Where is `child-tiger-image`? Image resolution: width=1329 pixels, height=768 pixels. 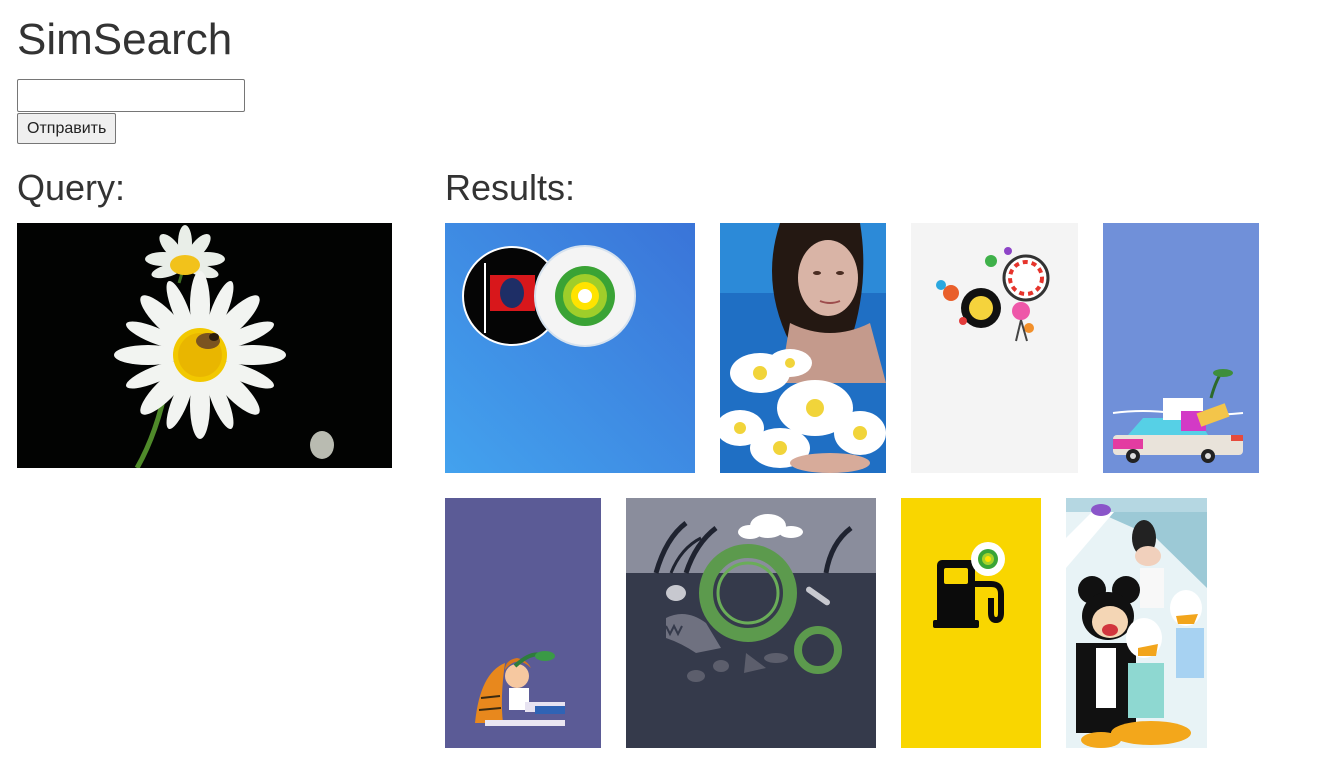 child-tiger-image is located at coordinates (523, 623).